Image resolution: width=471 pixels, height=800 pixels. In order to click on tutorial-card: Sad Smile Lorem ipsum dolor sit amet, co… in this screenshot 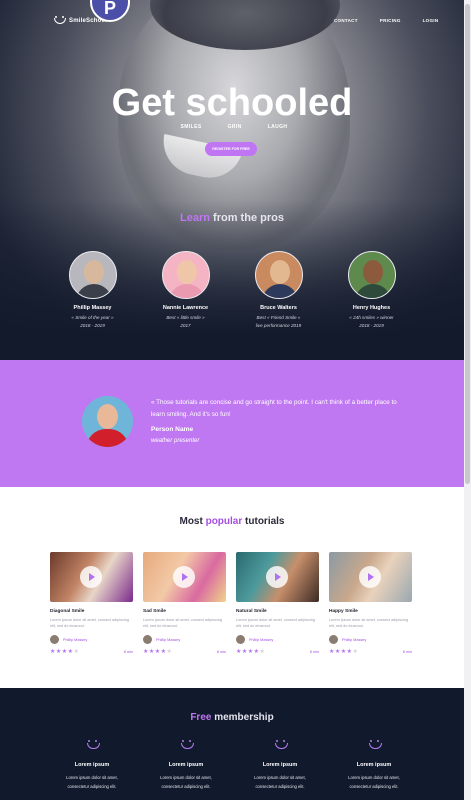, I will do `click(184, 603)`.